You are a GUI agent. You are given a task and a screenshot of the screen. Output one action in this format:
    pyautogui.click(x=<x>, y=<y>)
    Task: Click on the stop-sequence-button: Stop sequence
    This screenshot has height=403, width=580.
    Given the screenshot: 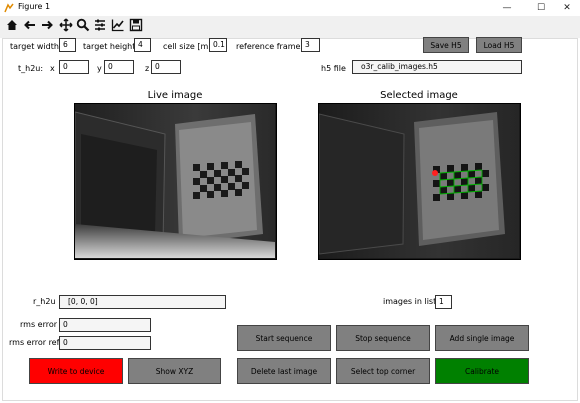 What is the action you would take?
    pyautogui.click(x=383, y=338)
    